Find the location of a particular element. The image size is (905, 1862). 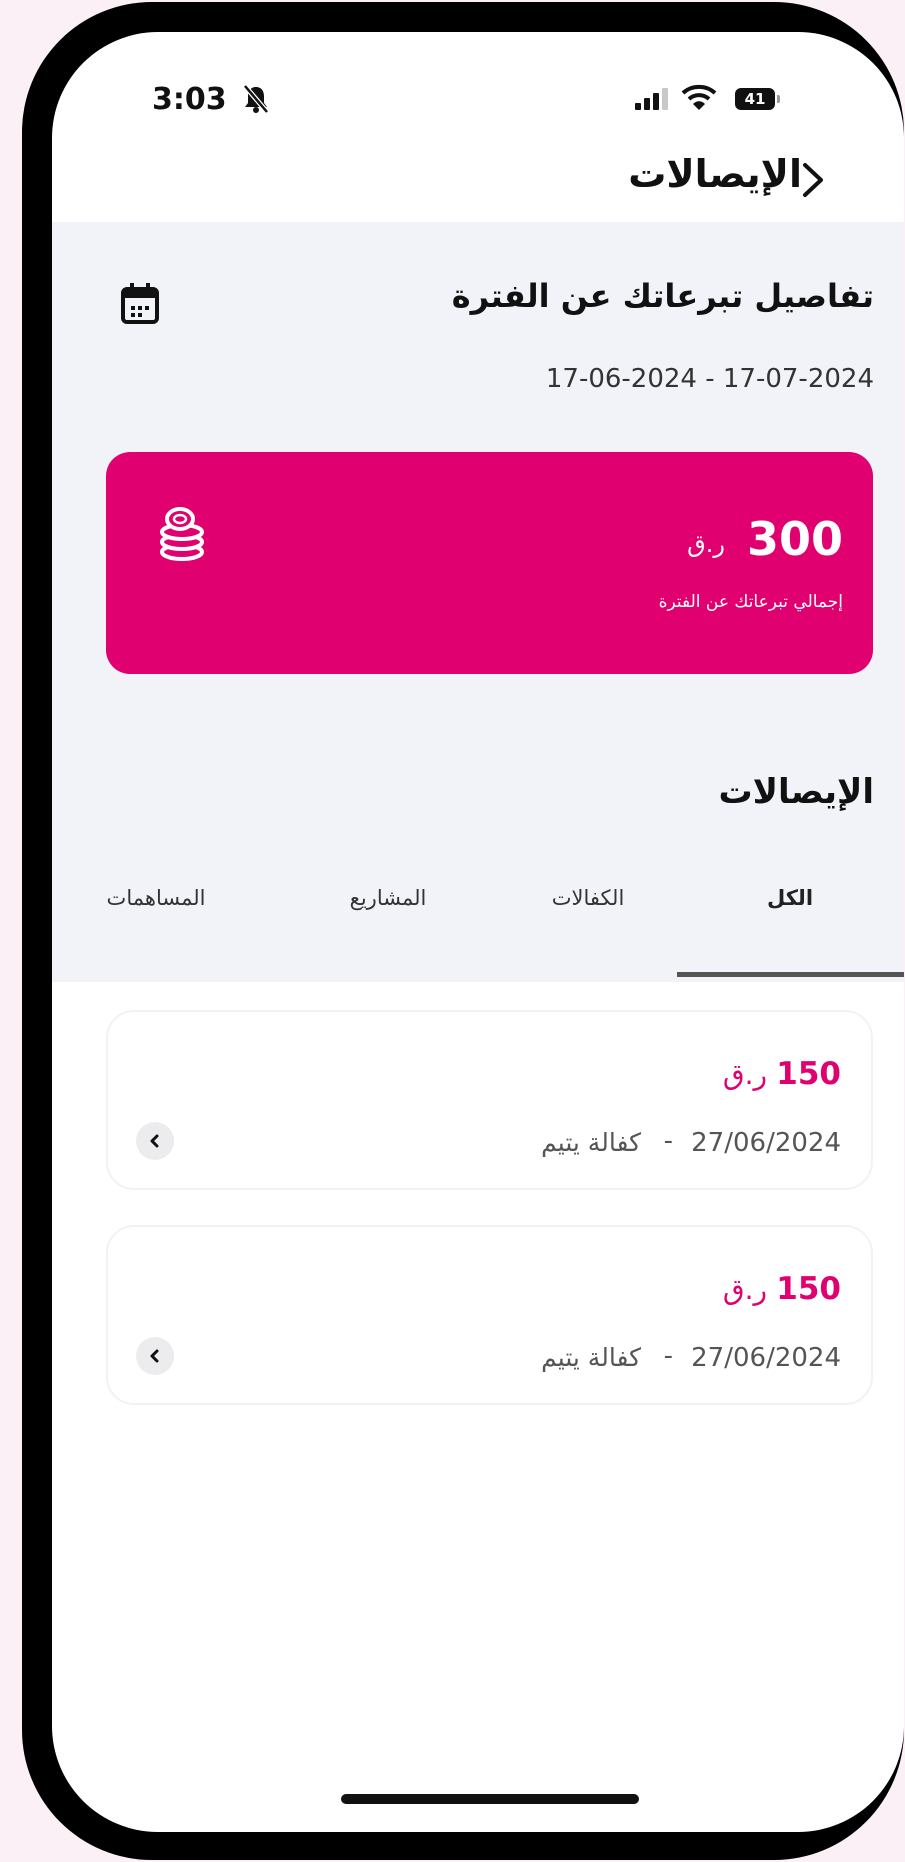

receipts-heading: الإيصالات is located at coordinates (796, 792).